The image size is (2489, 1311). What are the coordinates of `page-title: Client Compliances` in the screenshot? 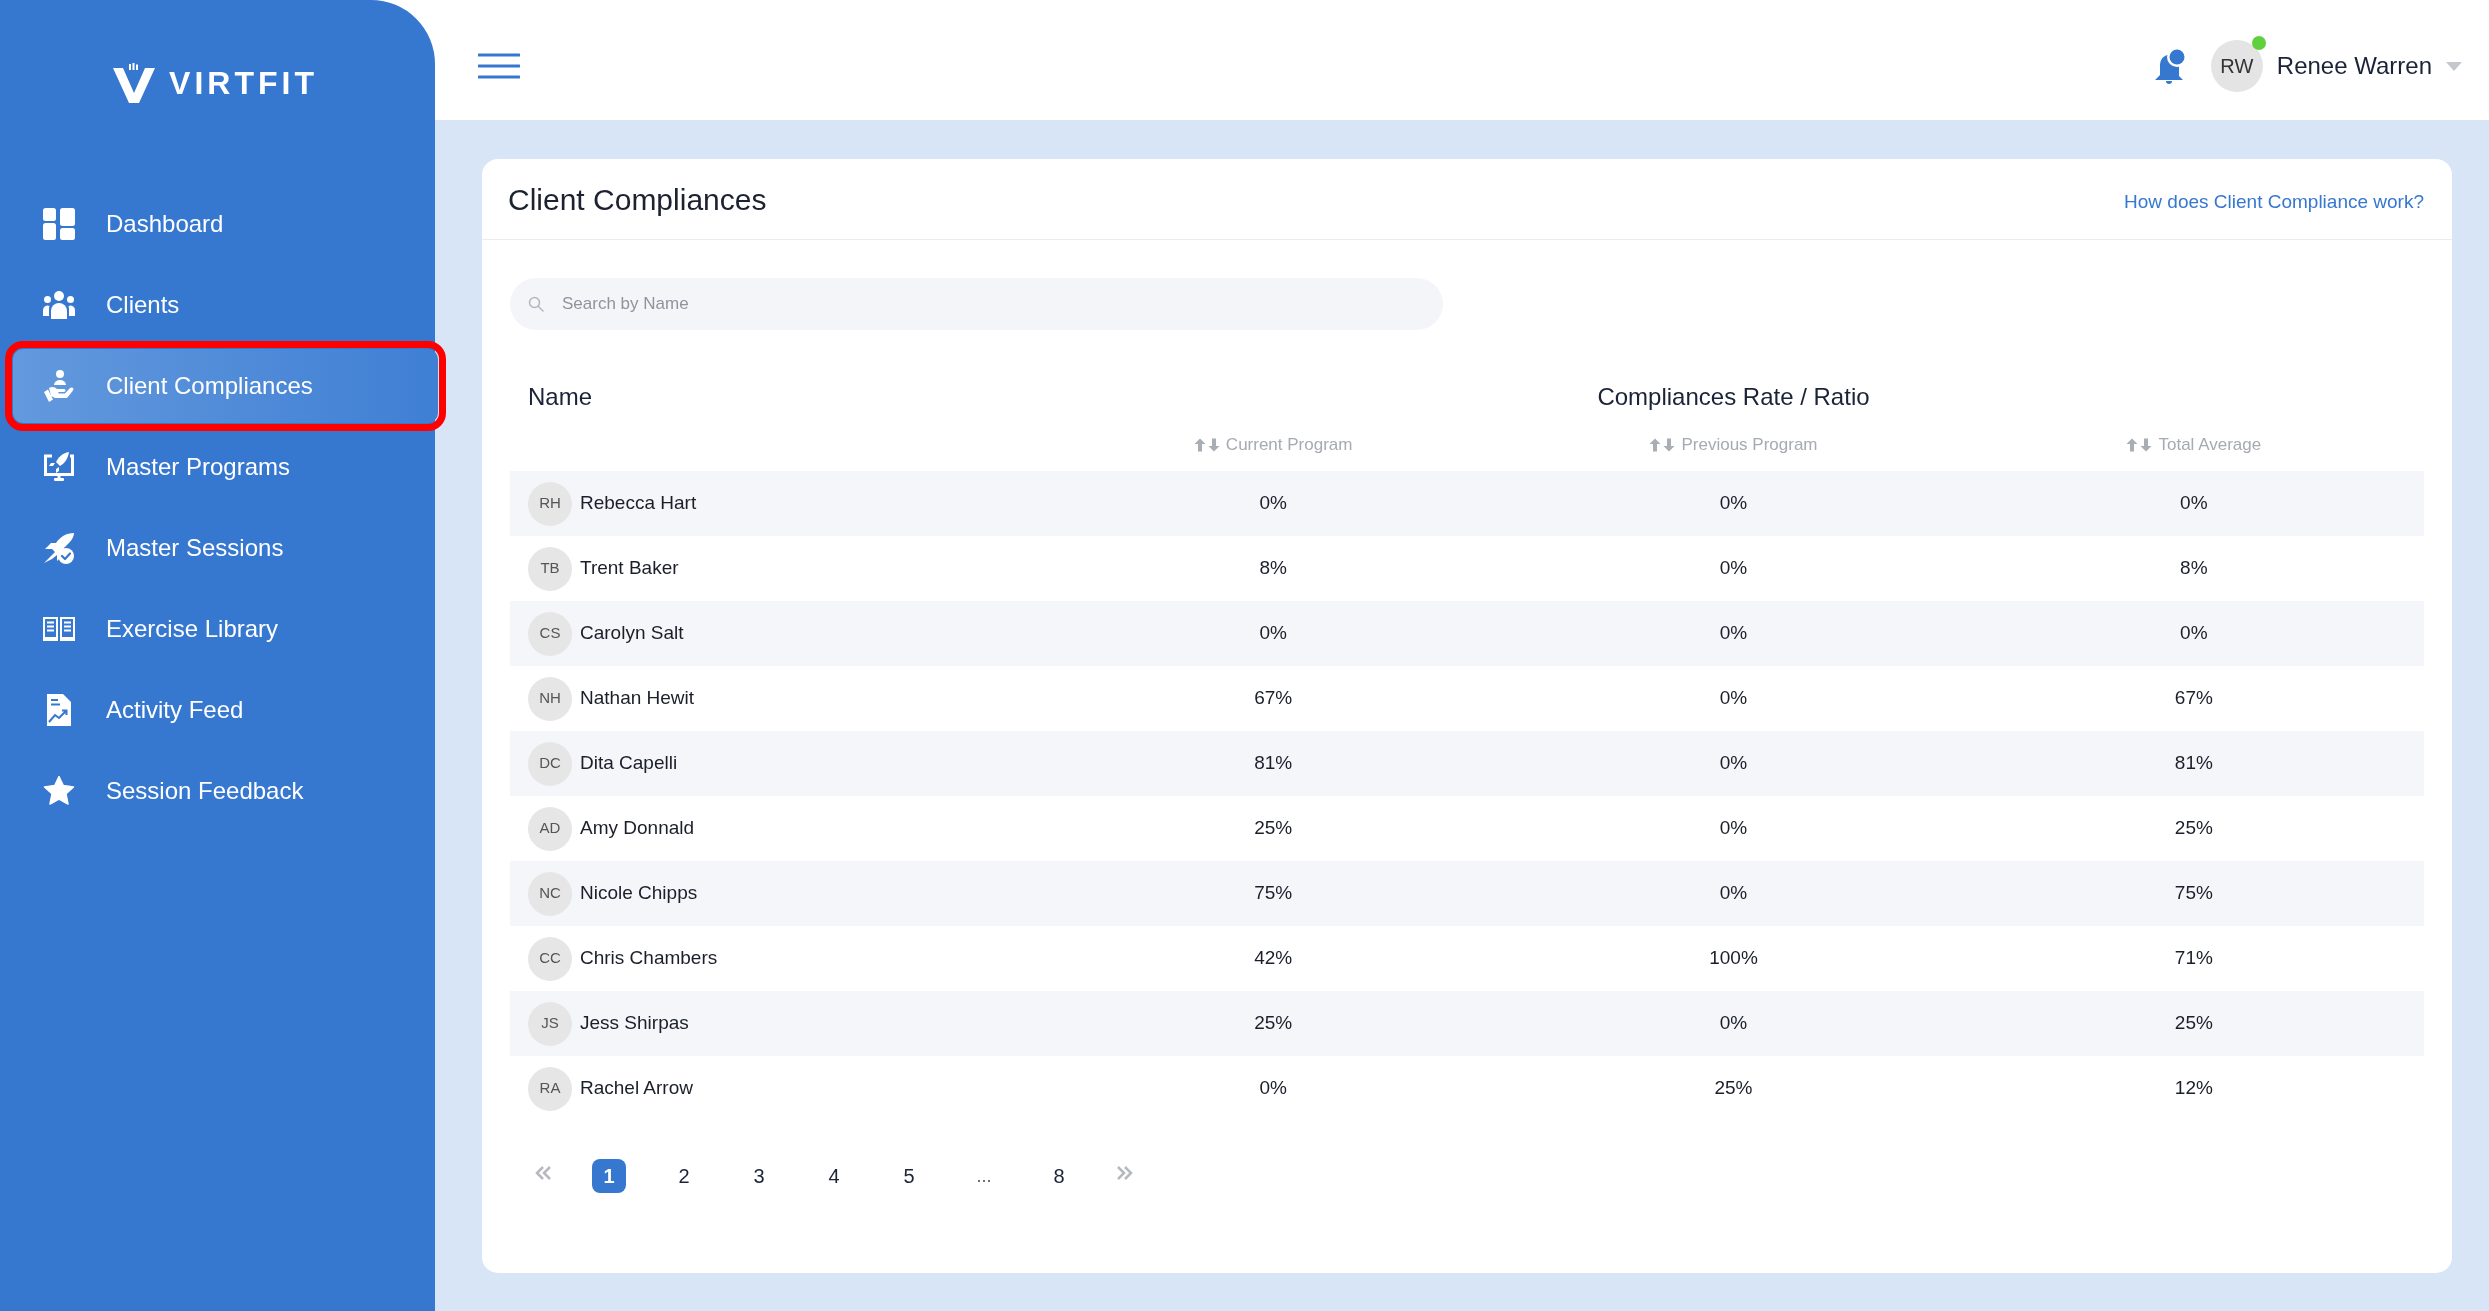 It's located at (637, 199).